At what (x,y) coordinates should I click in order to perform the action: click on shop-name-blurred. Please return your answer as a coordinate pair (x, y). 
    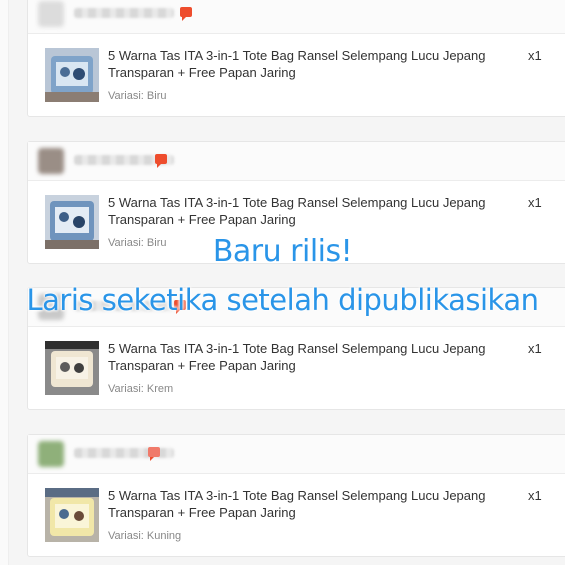
    Looking at the image, I should click on (124, 13).